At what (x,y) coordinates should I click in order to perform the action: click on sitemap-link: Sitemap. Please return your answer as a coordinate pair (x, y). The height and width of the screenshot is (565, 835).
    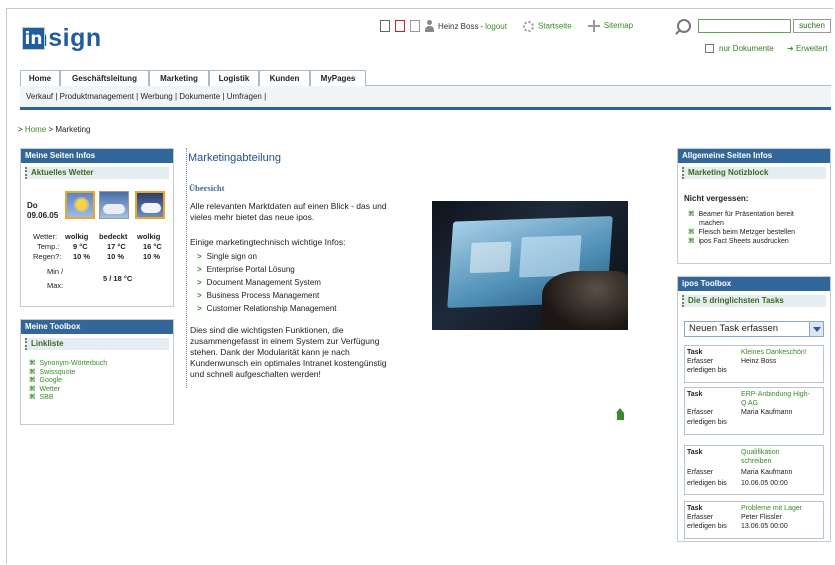
    Looking at the image, I should click on (618, 25).